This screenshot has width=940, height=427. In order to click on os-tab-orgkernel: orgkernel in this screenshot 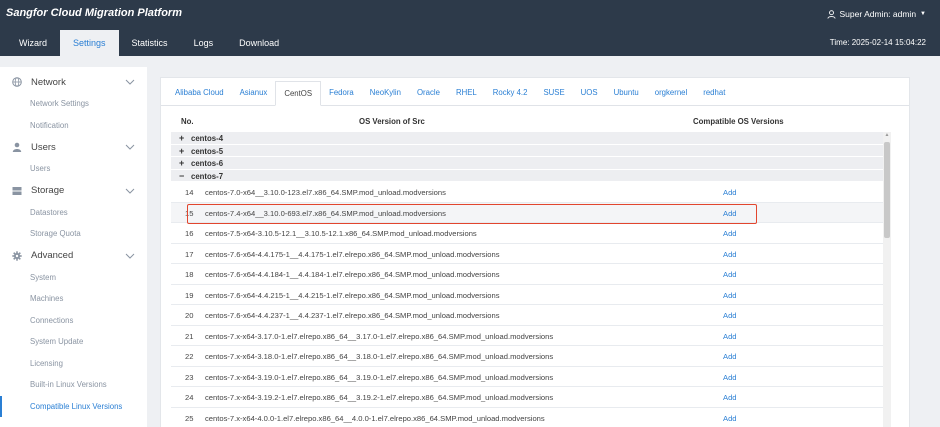, I will do `click(671, 93)`.